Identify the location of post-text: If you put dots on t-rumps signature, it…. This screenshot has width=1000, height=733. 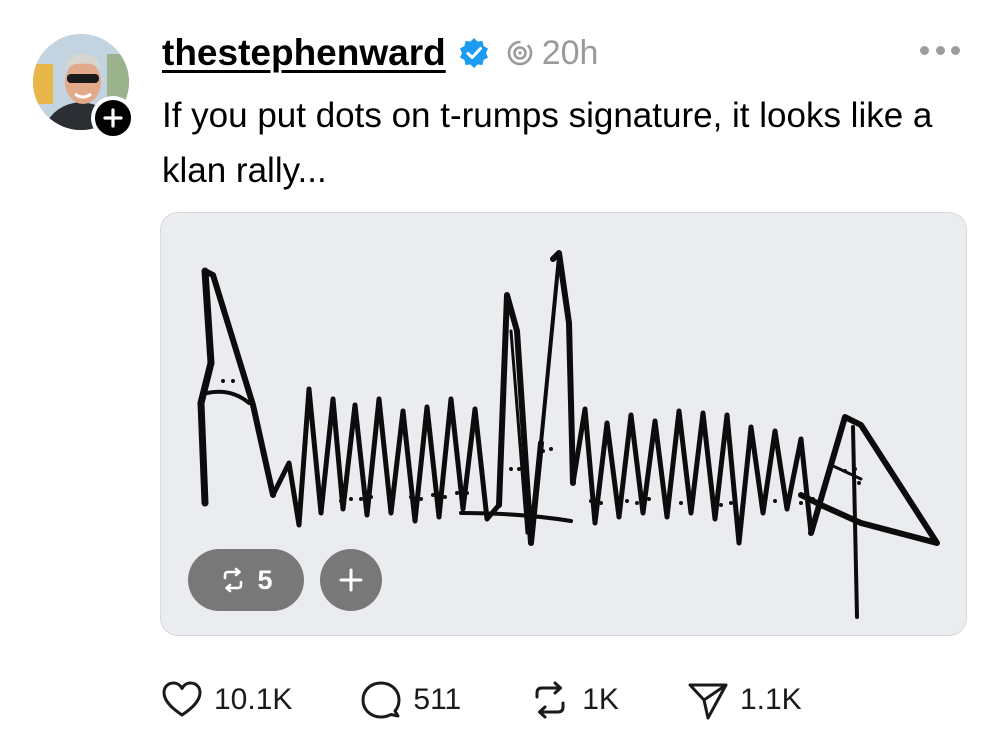
(547, 143).